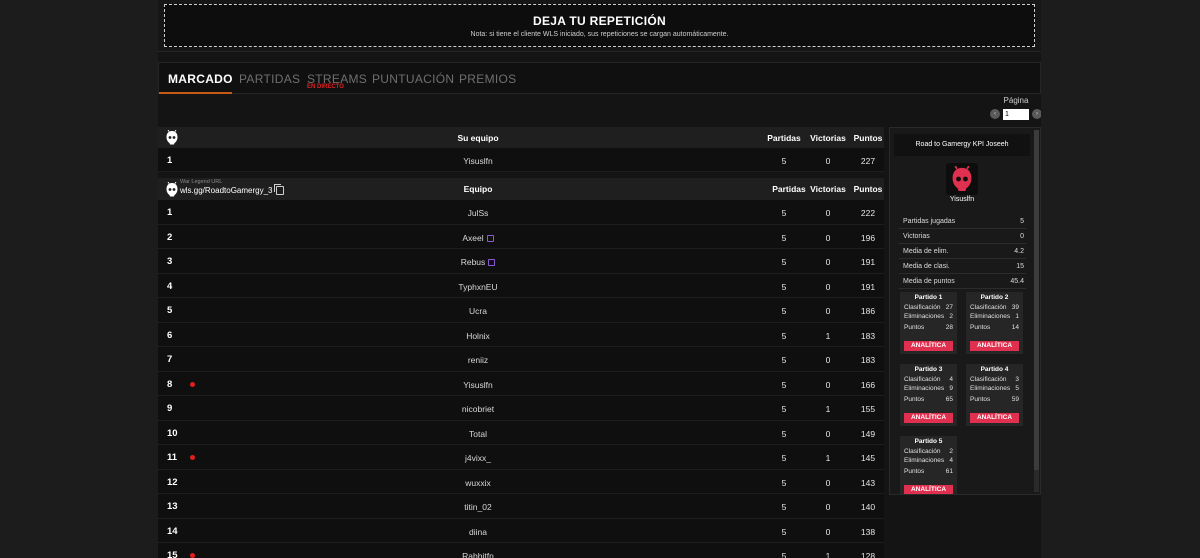 Image resolution: width=1200 pixels, height=558 pixels. Describe the element at coordinates (521, 236) in the screenshot. I see `table-row: 2 Axeel 5 0 196` at that location.